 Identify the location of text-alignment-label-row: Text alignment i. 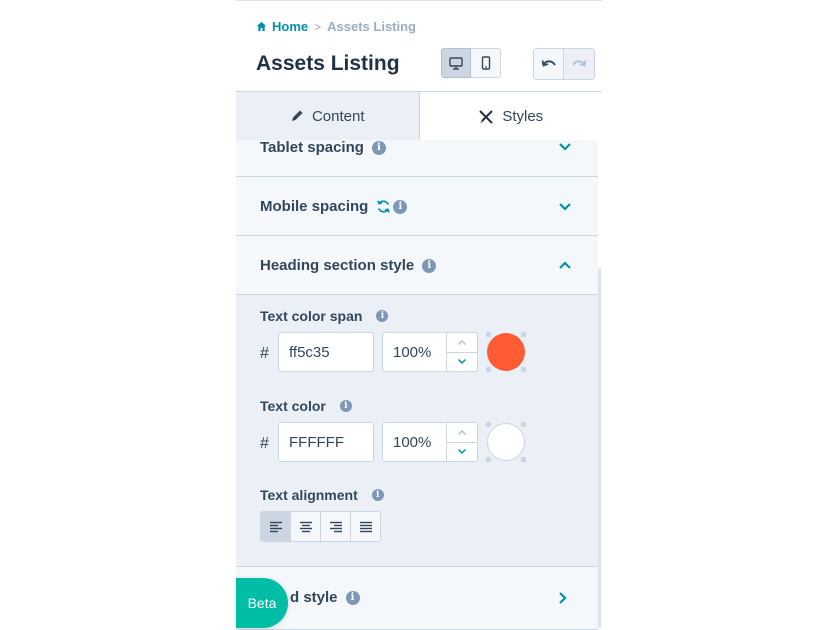
(322, 495).